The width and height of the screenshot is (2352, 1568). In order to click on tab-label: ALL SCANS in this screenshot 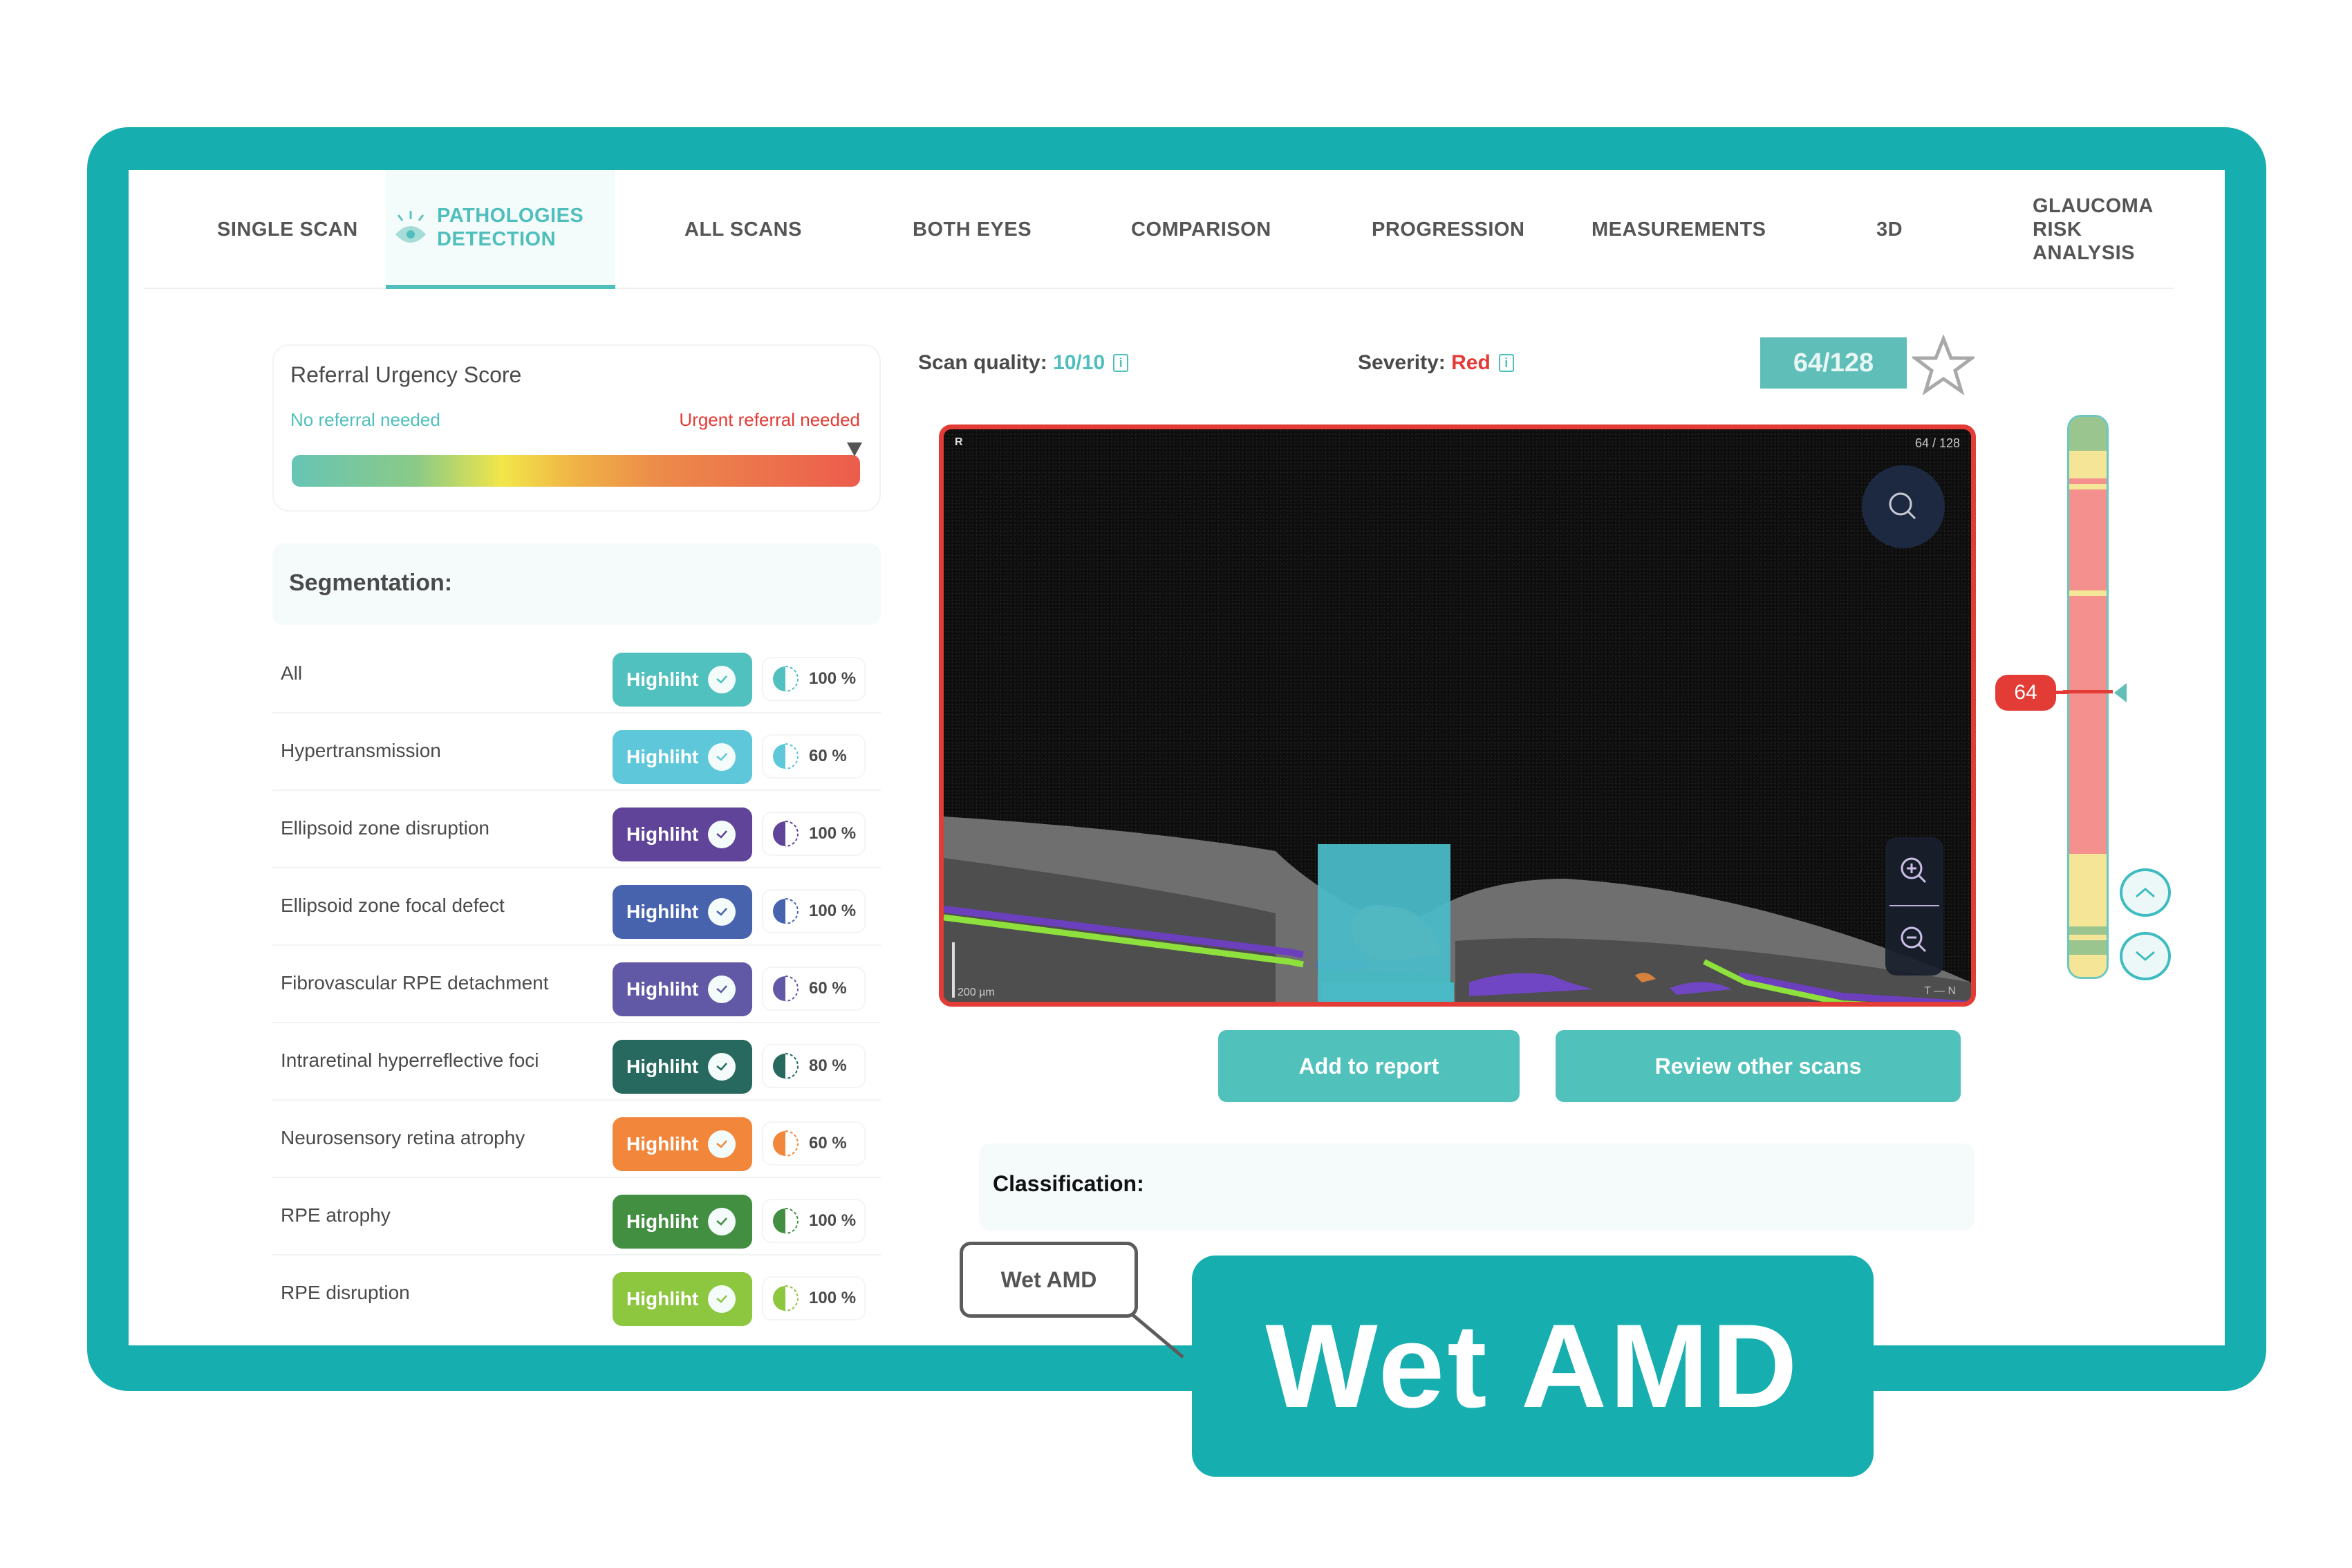, I will do `click(743, 229)`.